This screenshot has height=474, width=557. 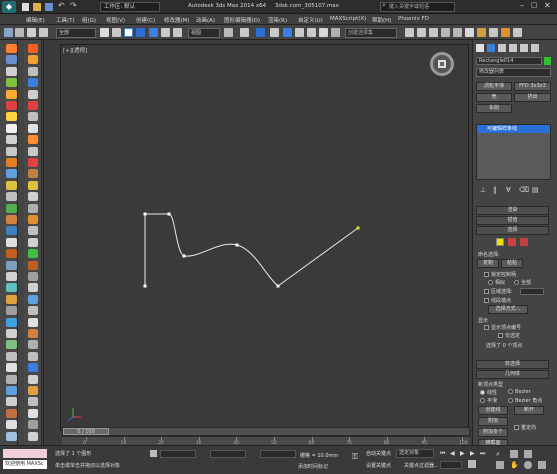 I want to click on redo-icon: ↷, so click(x=73, y=5).